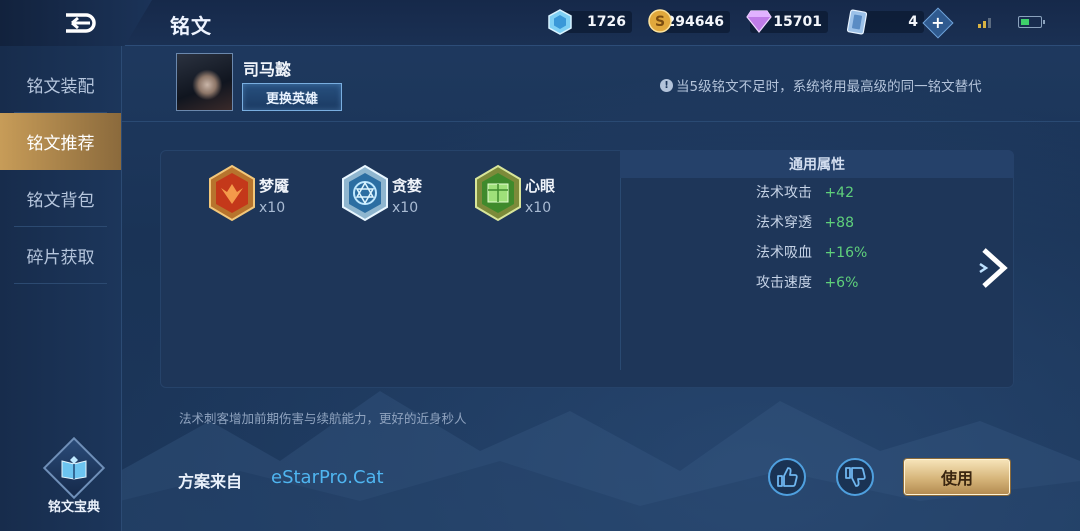 The width and height of the screenshot is (1080, 531). Describe the element at coordinates (993, 268) in the screenshot. I see `next-page-arrow-icon` at that location.